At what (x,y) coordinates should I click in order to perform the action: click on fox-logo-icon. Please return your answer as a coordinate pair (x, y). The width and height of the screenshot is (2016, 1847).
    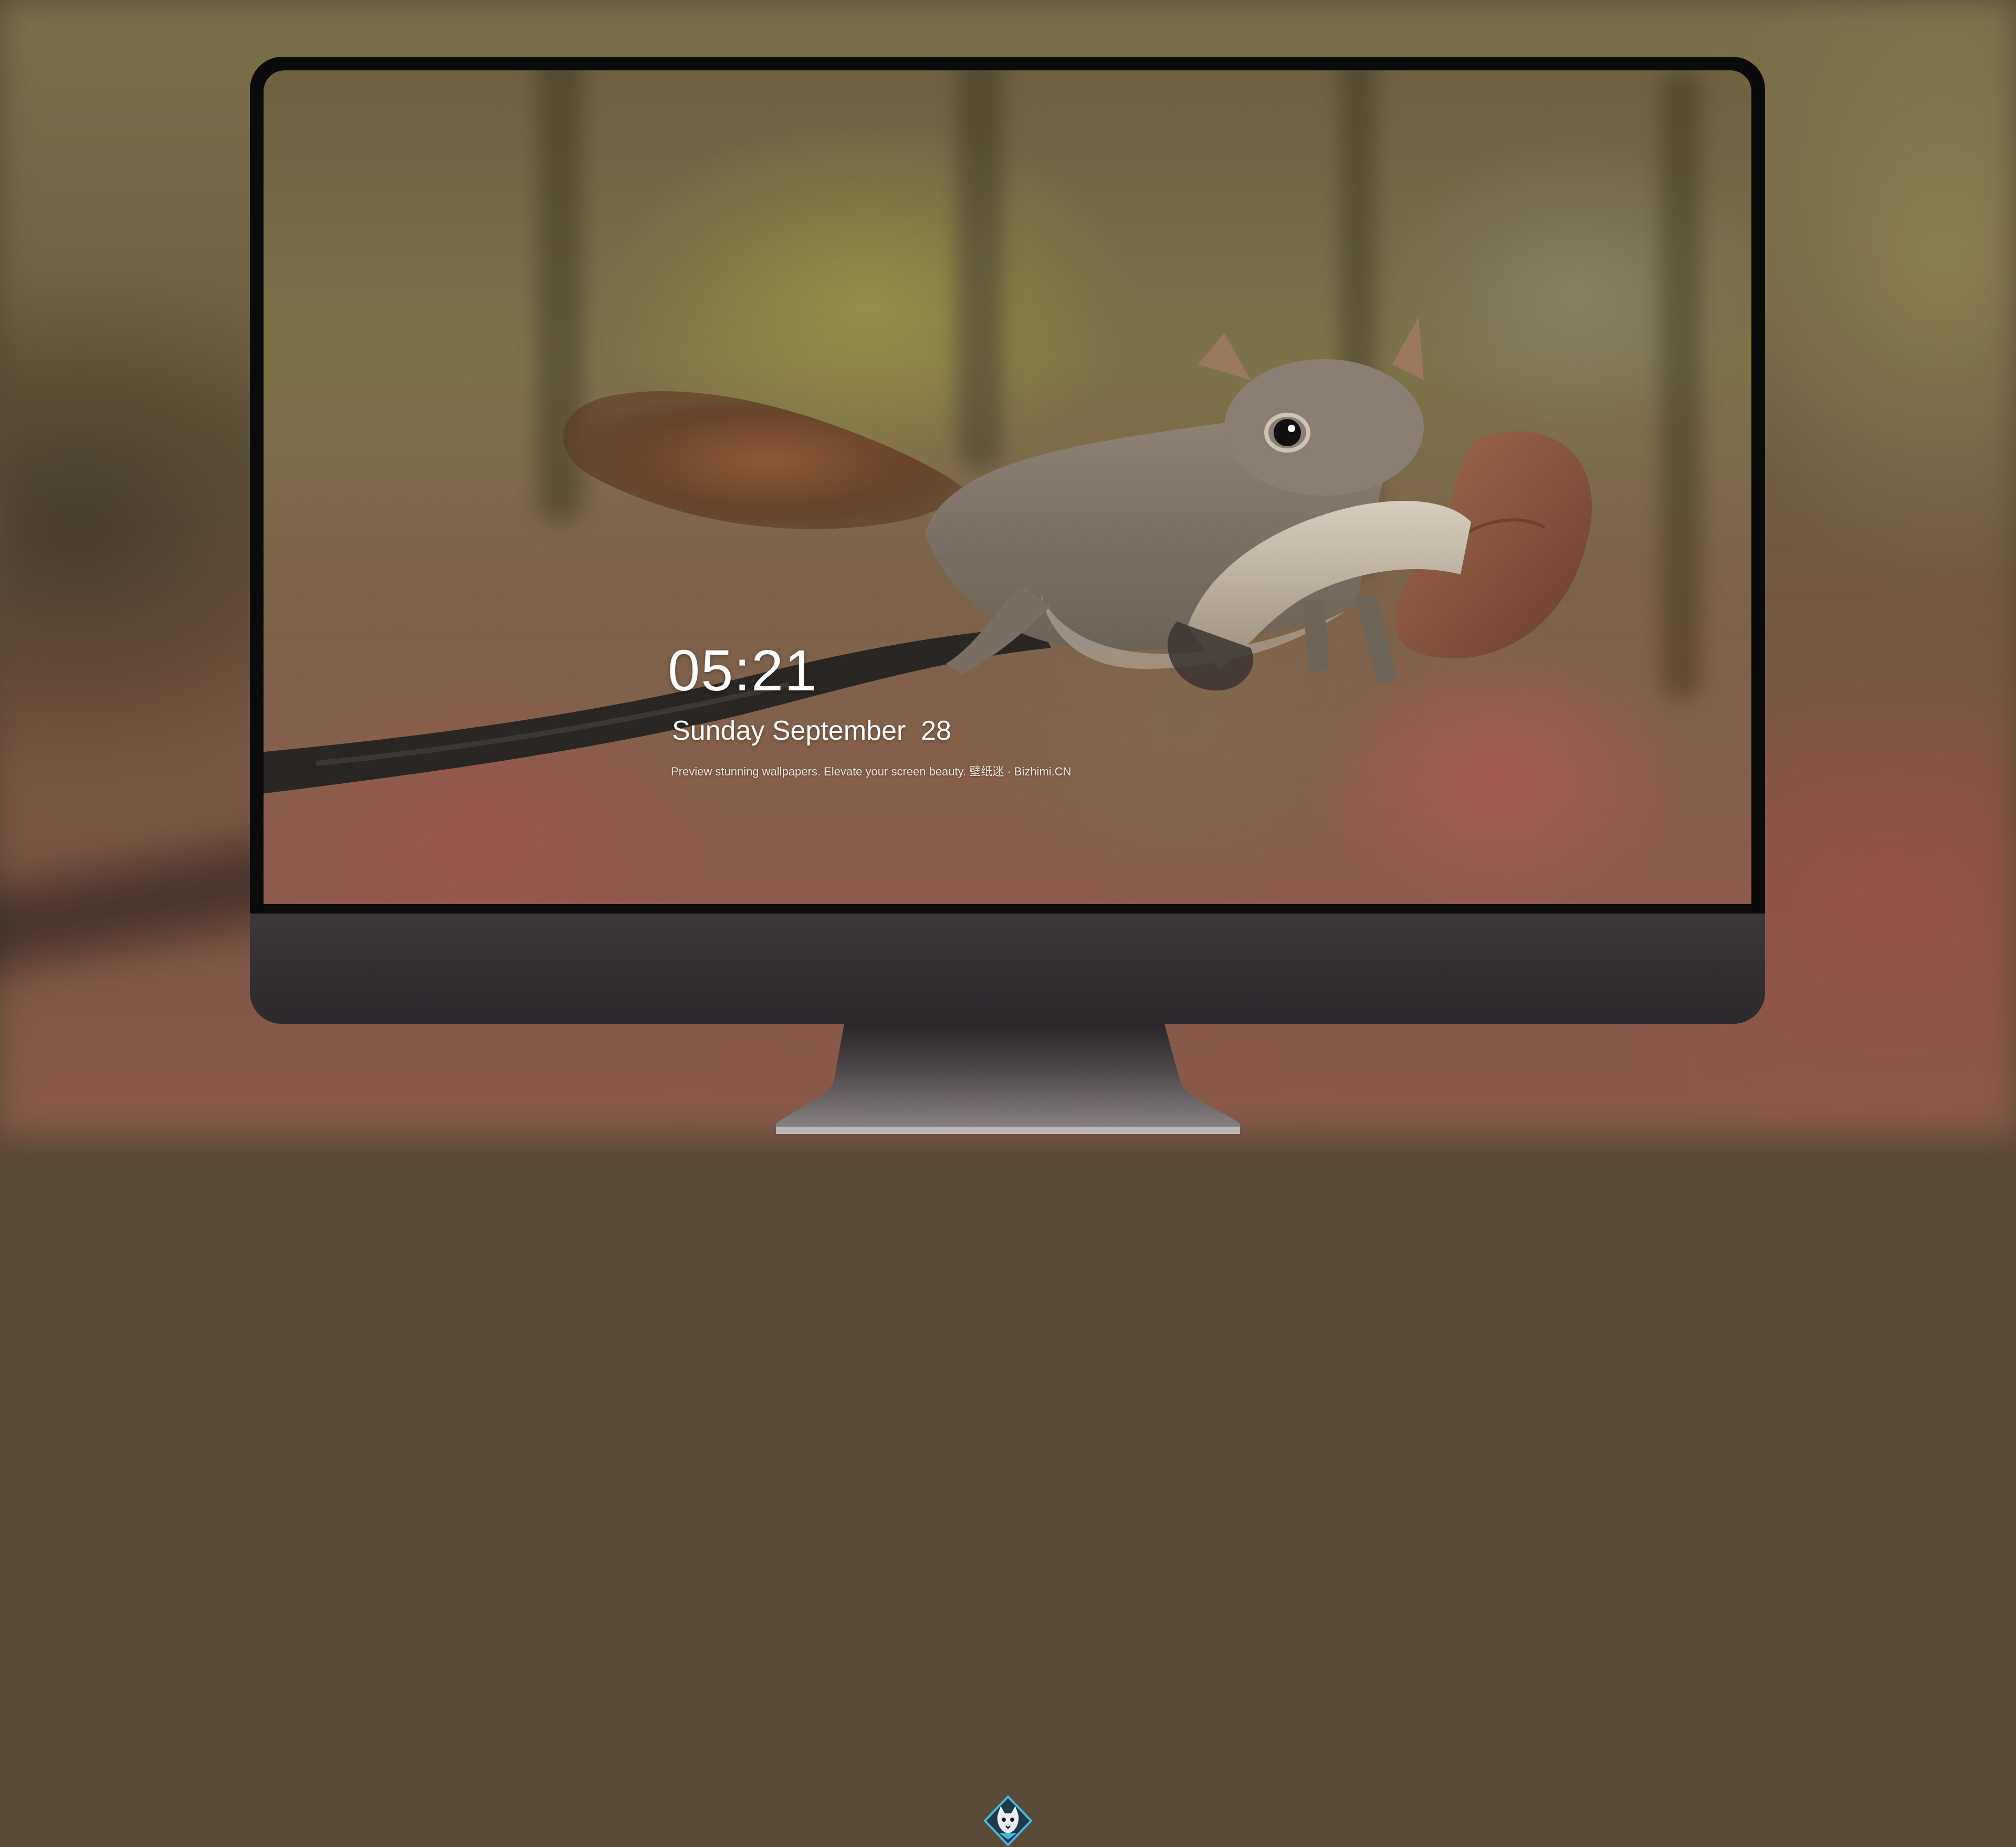
    Looking at the image, I should click on (1008, 1820).